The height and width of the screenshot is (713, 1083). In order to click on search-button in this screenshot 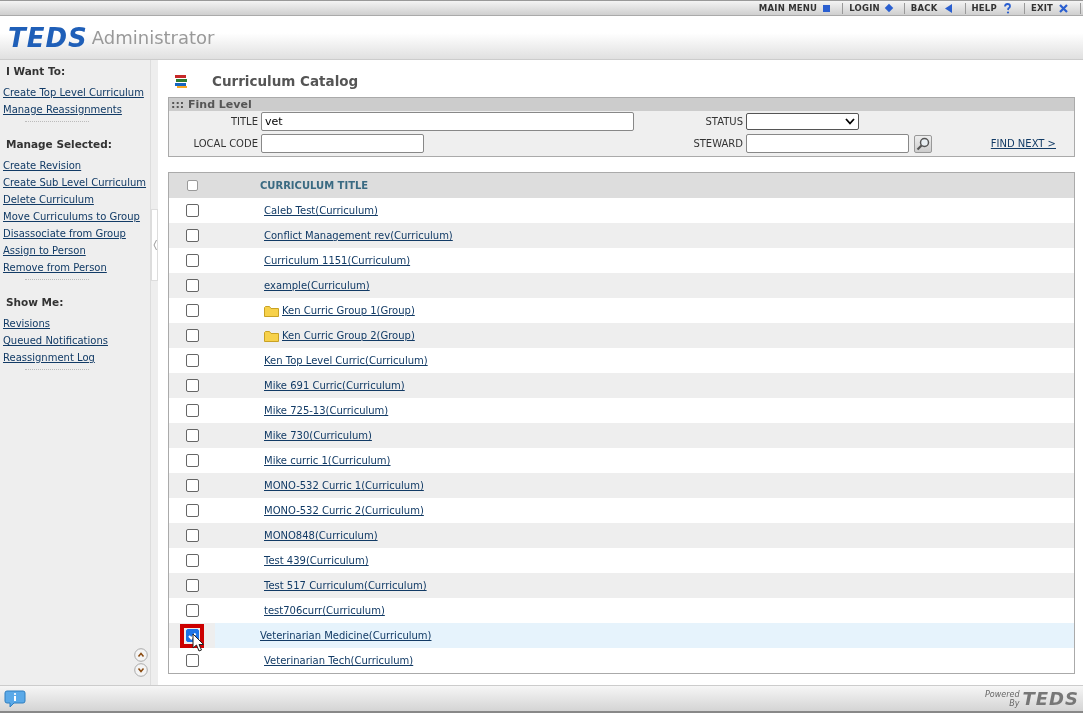, I will do `click(923, 143)`.